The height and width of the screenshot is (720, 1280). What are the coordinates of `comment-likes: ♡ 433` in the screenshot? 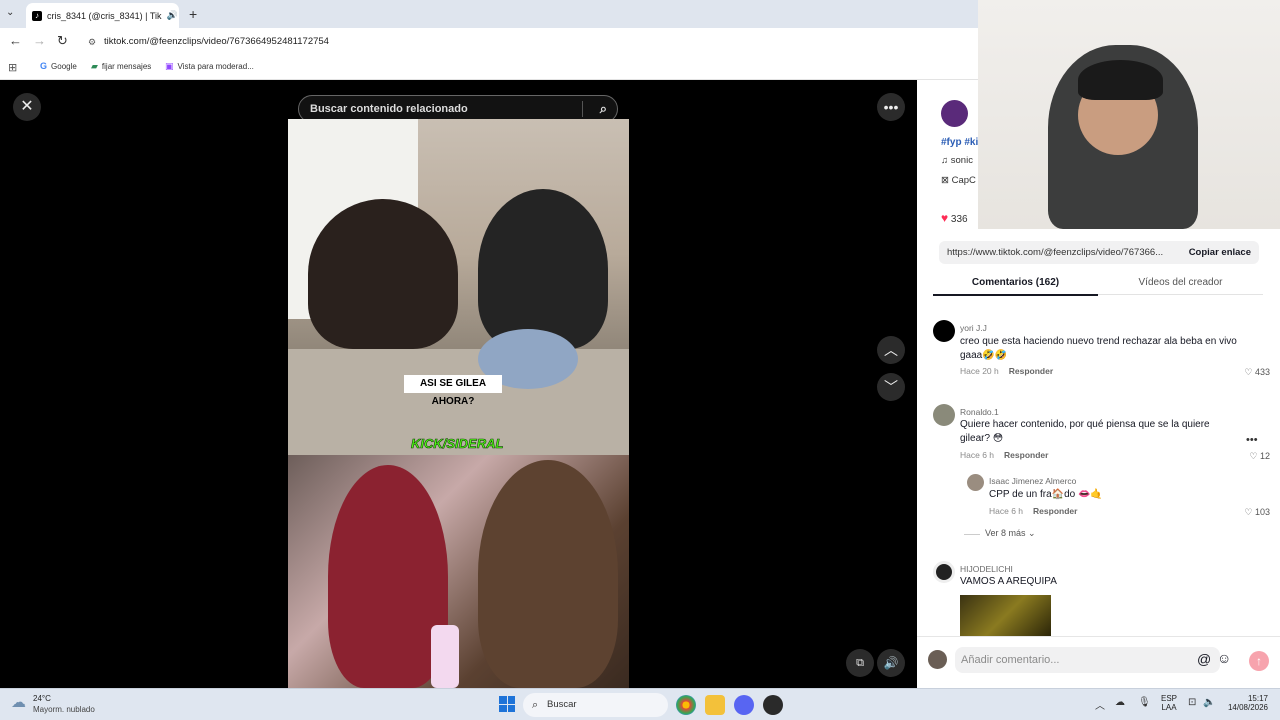 It's located at (1257, 372).